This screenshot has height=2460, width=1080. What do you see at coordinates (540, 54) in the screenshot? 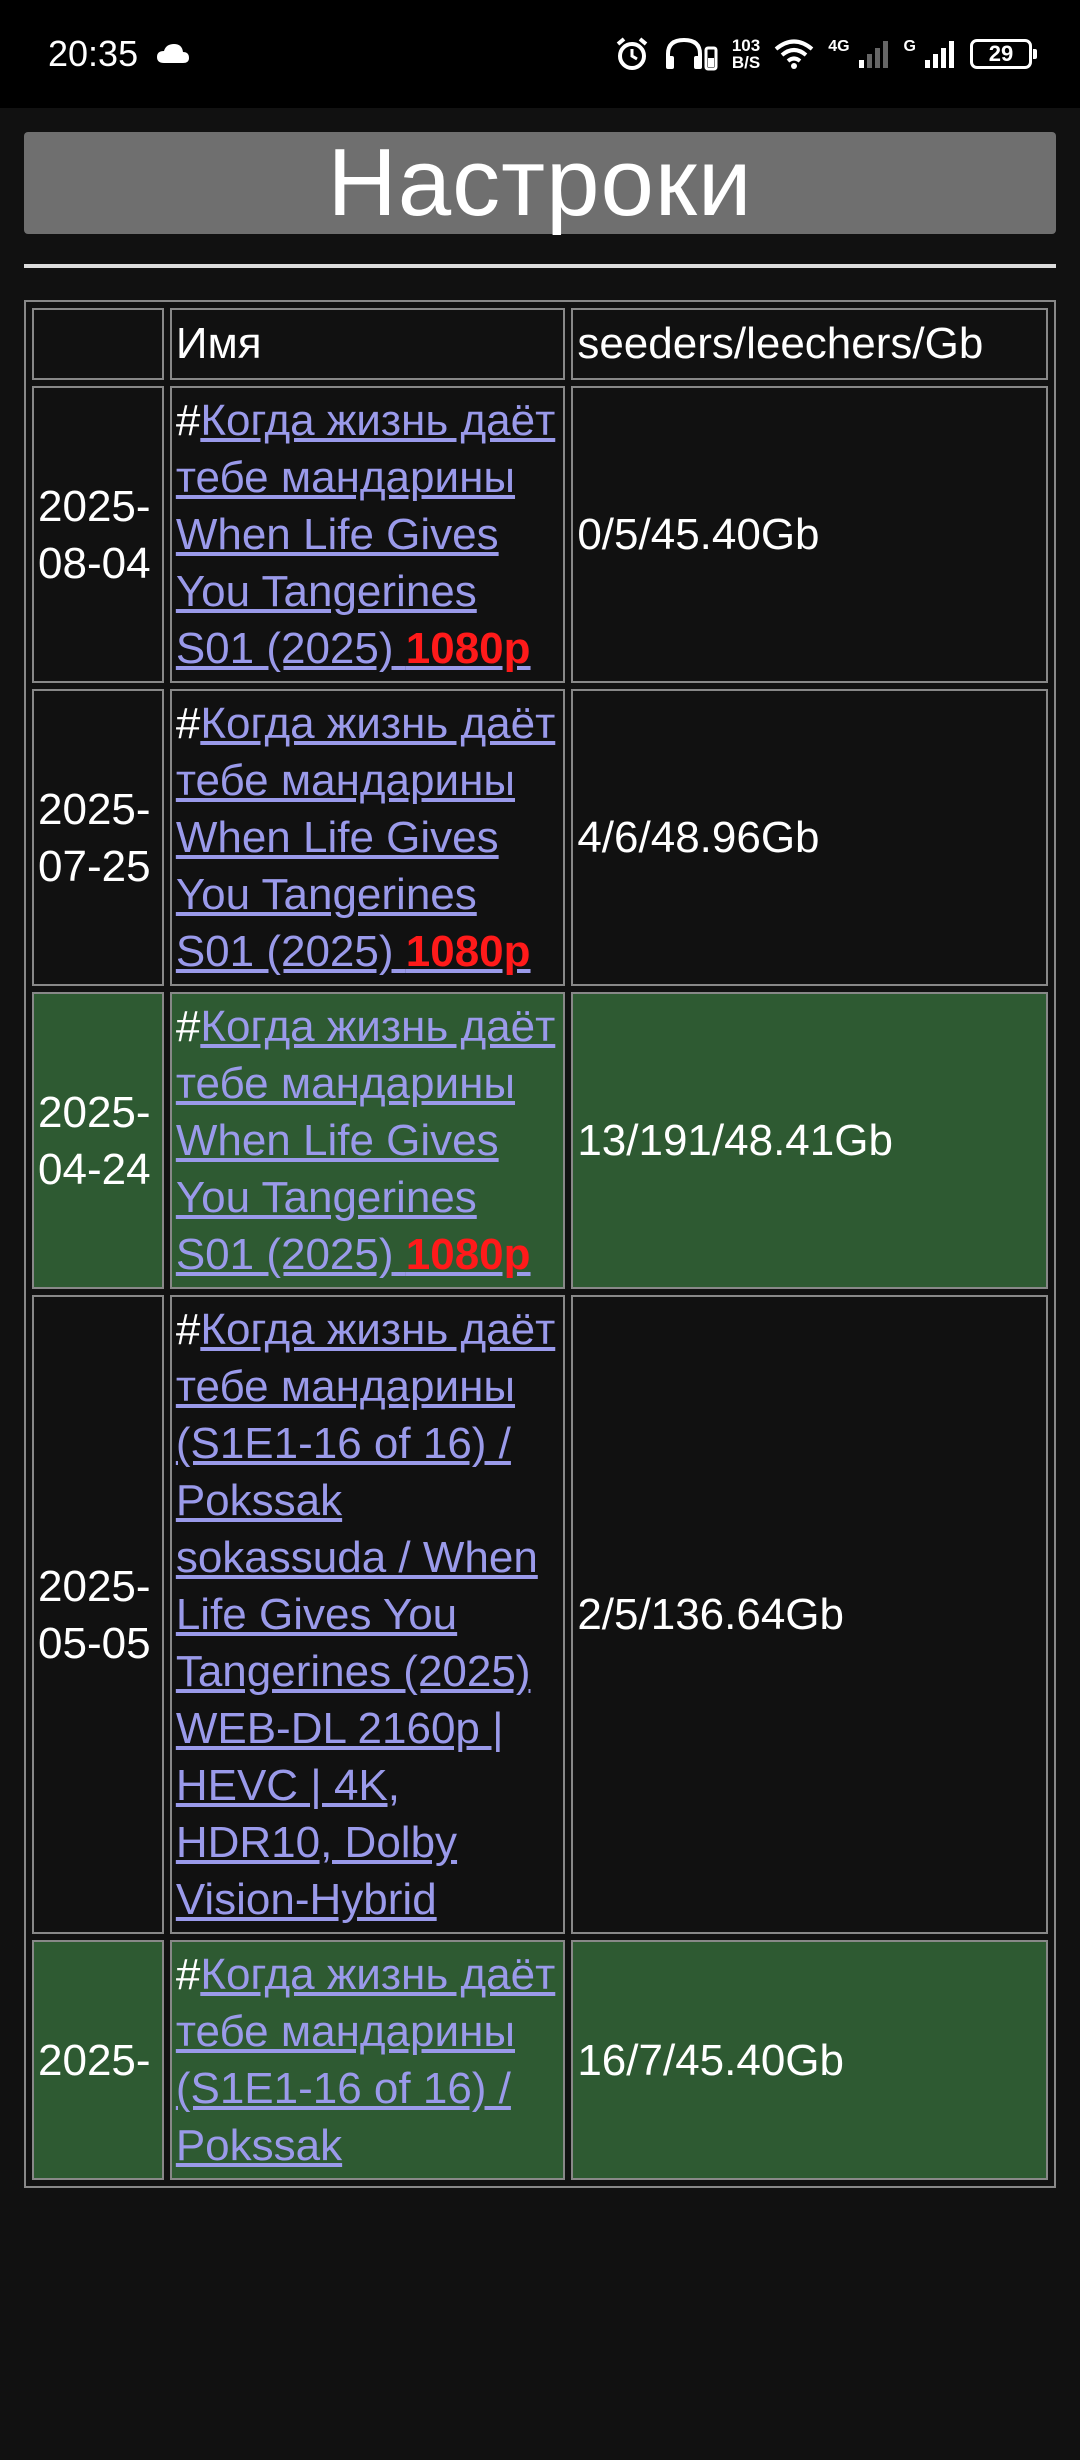
I see `status-bar: 20:35 103 B/S 4G G 29` at bounding box center [540, 54].